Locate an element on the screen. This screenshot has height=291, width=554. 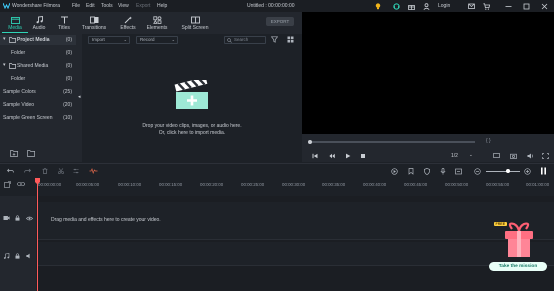
playback-ratio: 1/2 is located at coordinates (454, 156).